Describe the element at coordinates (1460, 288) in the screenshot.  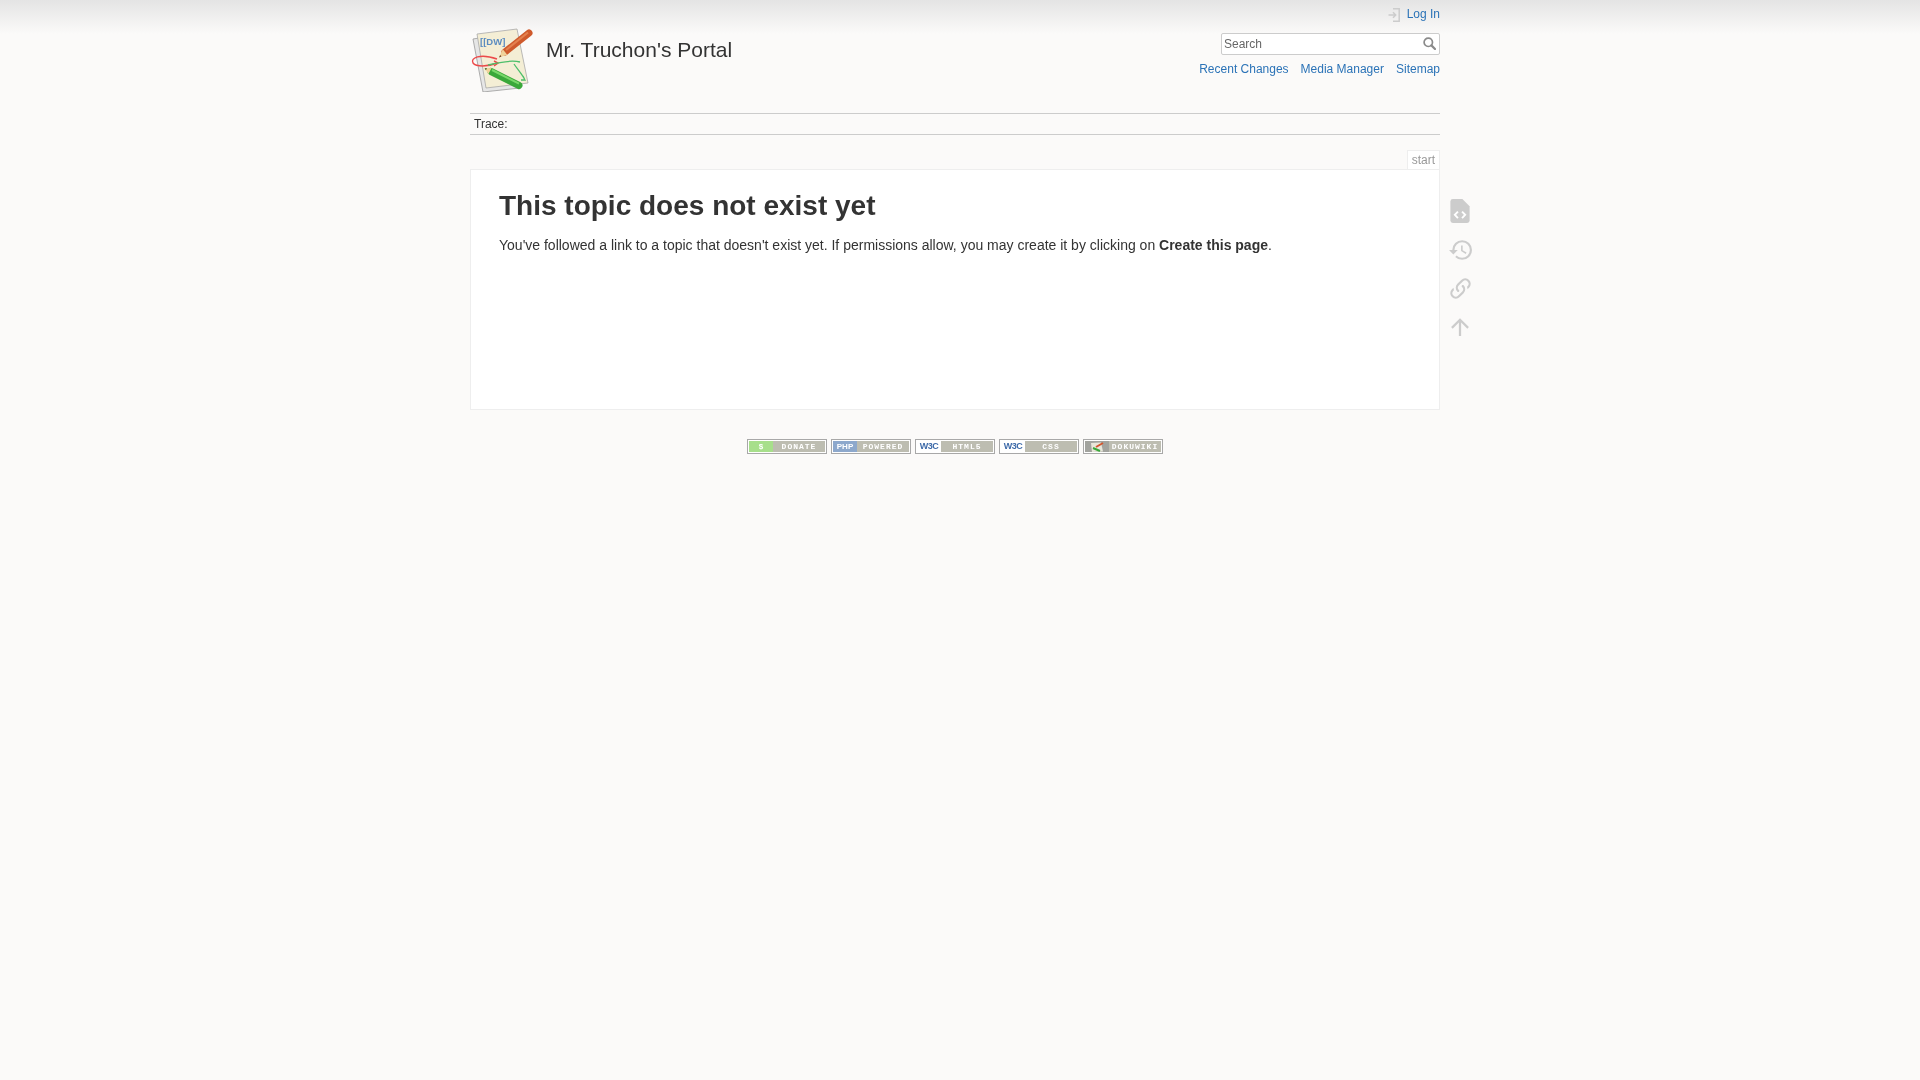
I see `link-icon` at that location.